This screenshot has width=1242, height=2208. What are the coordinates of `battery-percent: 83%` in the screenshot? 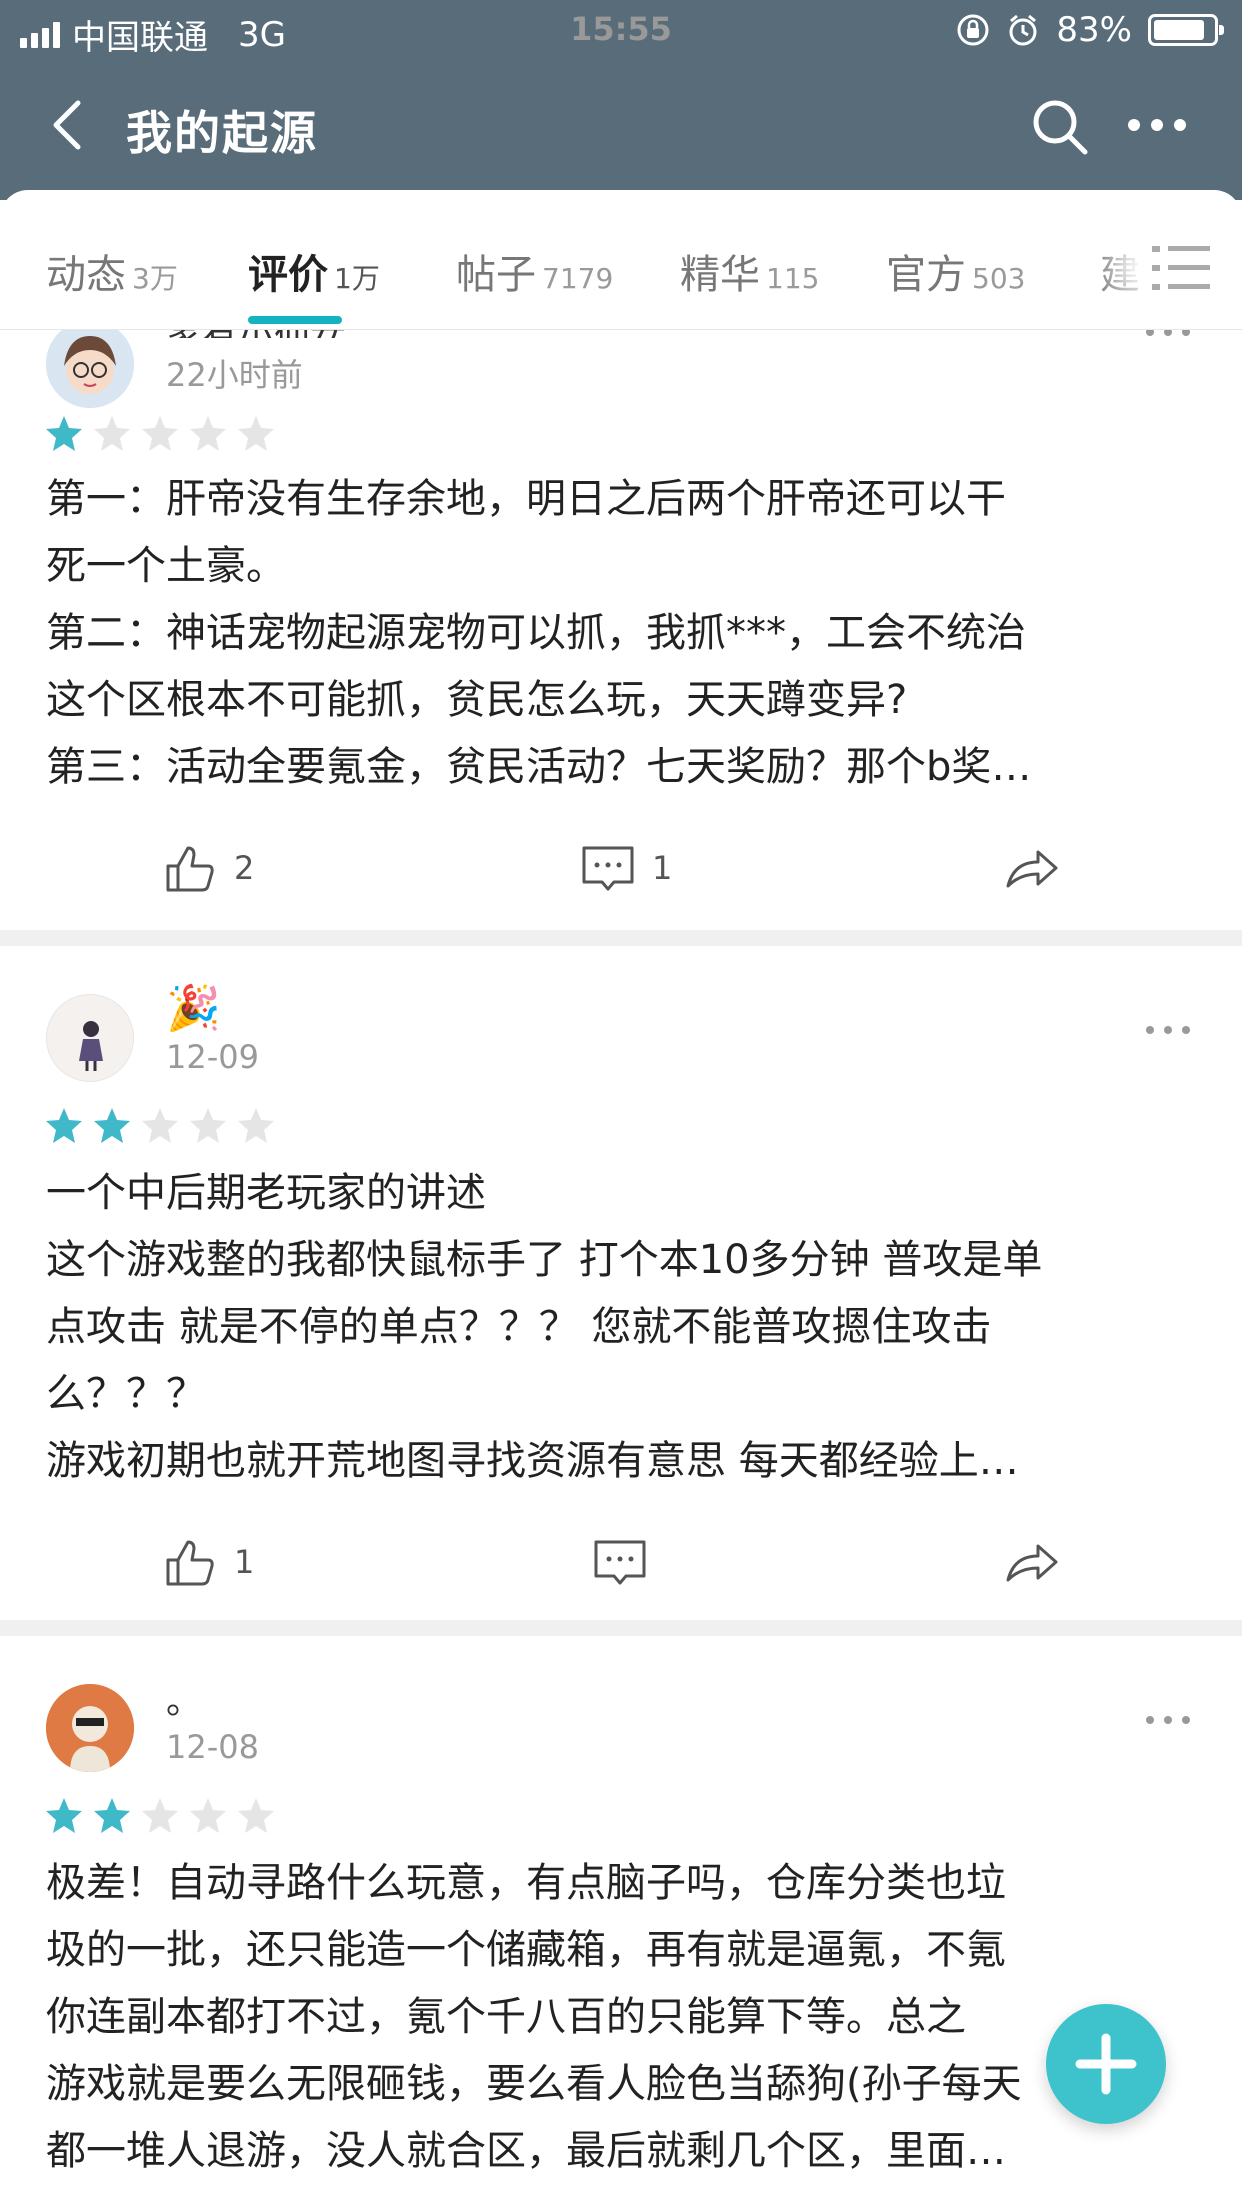 It's located at (1094, 30).